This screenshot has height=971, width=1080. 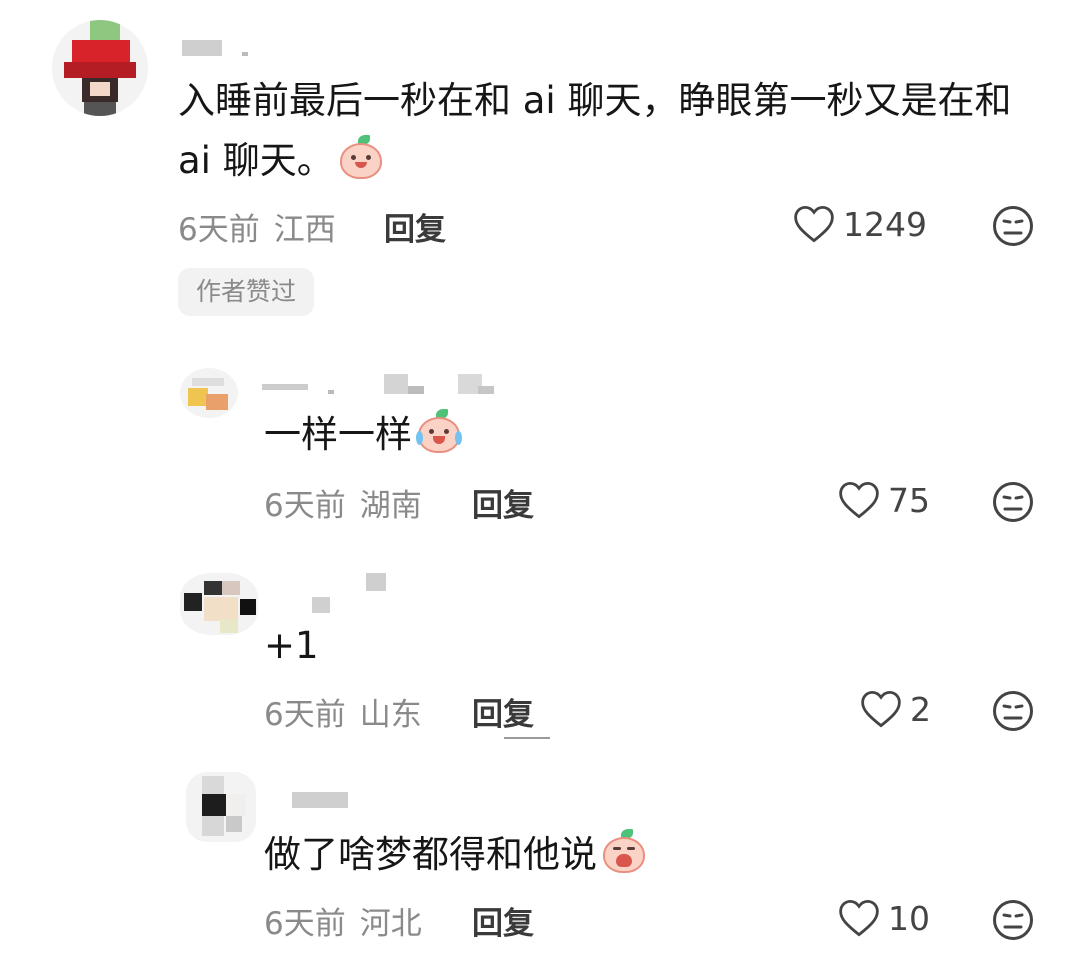 I want to click on like-button: 75, so click(x=884, y=500).